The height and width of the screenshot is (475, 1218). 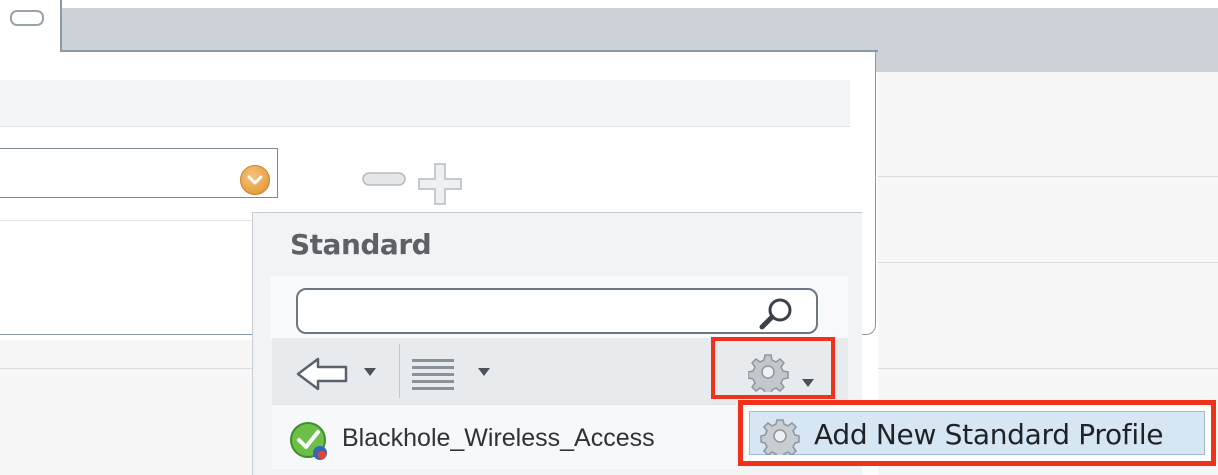 What do you see at coordinates (323, 376) in the screenshot?
I see `arrow-left-icon` at bounding box center [323, 376].